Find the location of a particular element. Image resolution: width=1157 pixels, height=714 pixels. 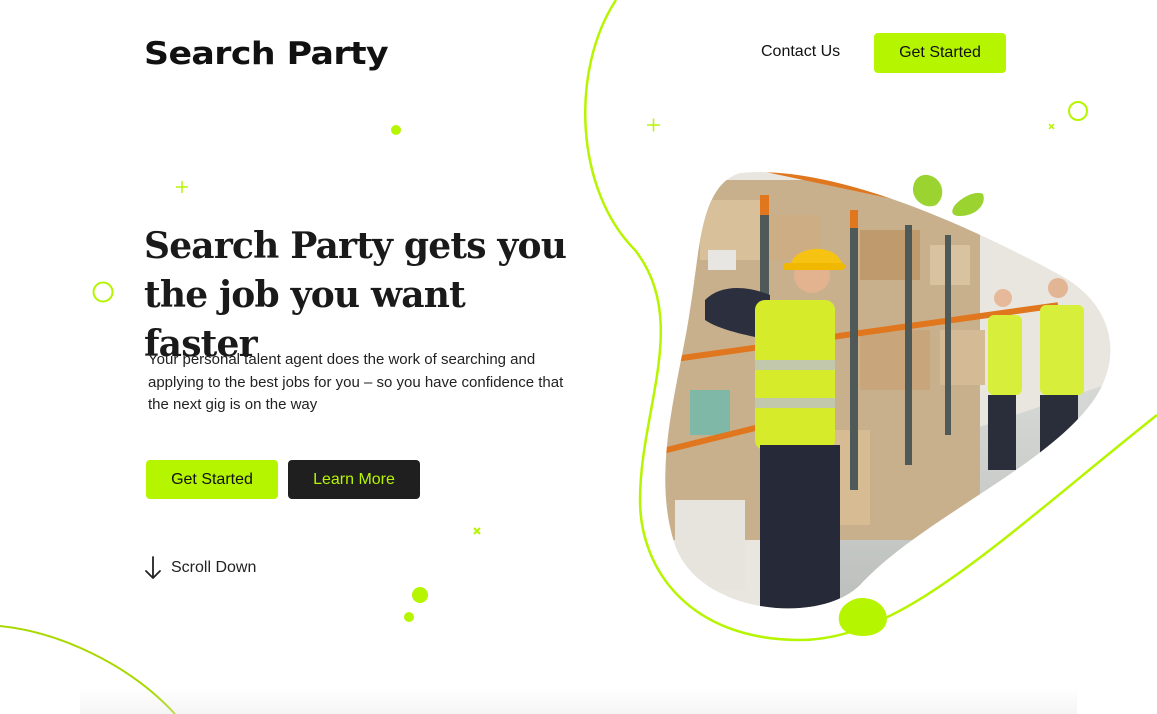

nav-get-started-label: Get Started is located at coordinates (940, 52).